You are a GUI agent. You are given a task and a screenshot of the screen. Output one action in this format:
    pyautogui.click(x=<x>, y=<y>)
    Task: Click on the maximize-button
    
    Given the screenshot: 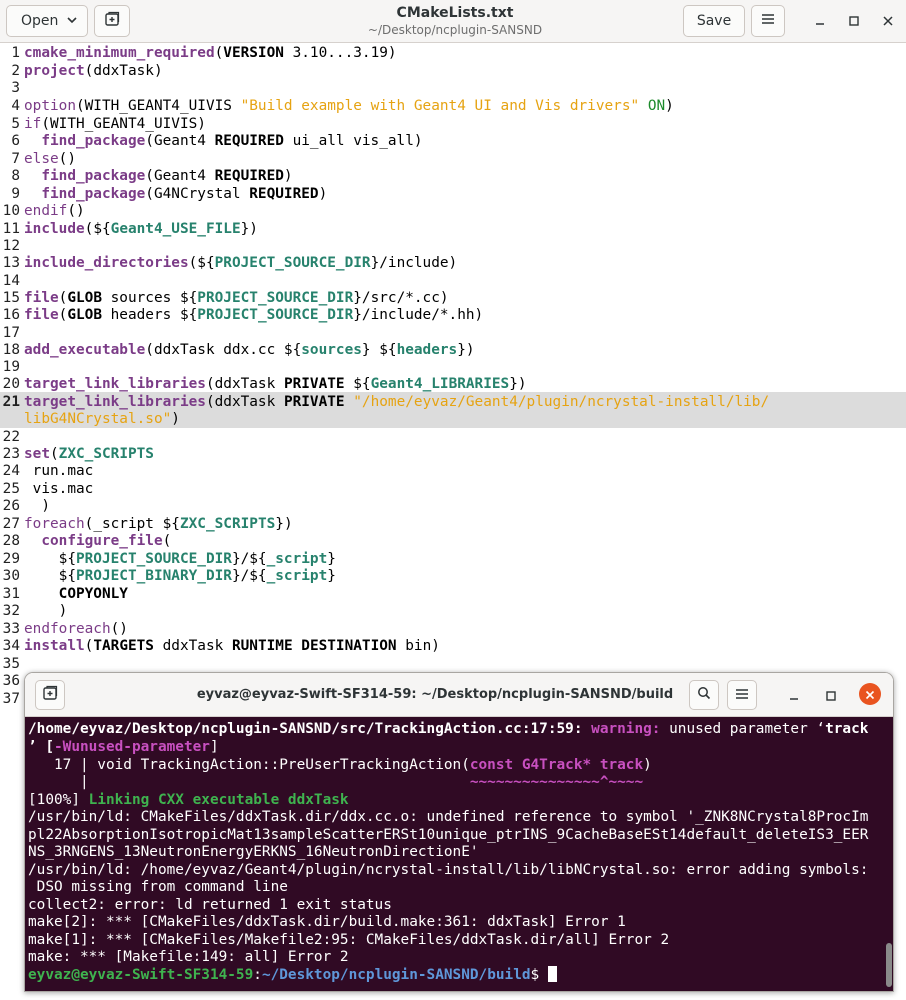 What is the action you would take?
    pyautogui.click(x=854, y=20)
    